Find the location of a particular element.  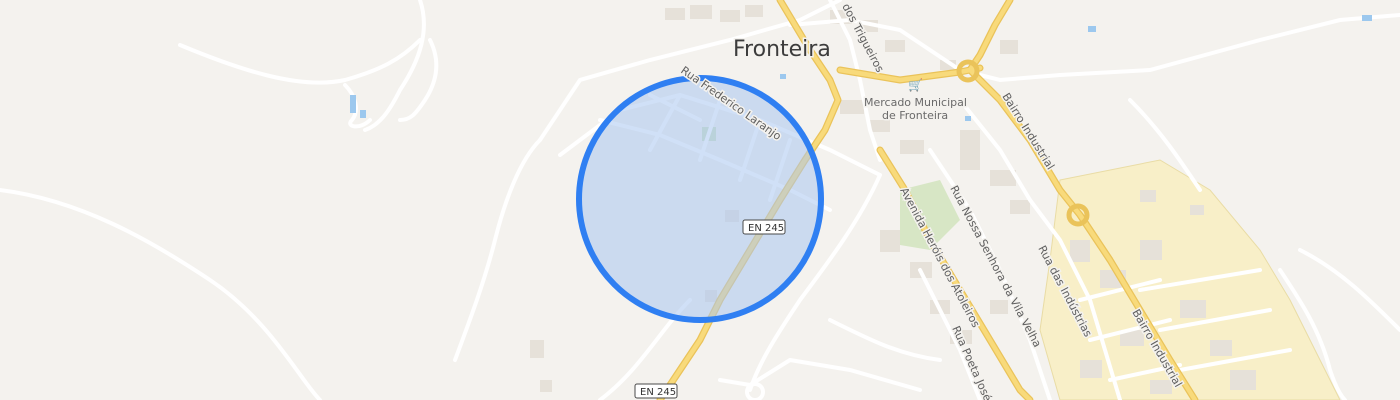

shopping-cart-icon: 🛒 is located at coordinates (915, 85).